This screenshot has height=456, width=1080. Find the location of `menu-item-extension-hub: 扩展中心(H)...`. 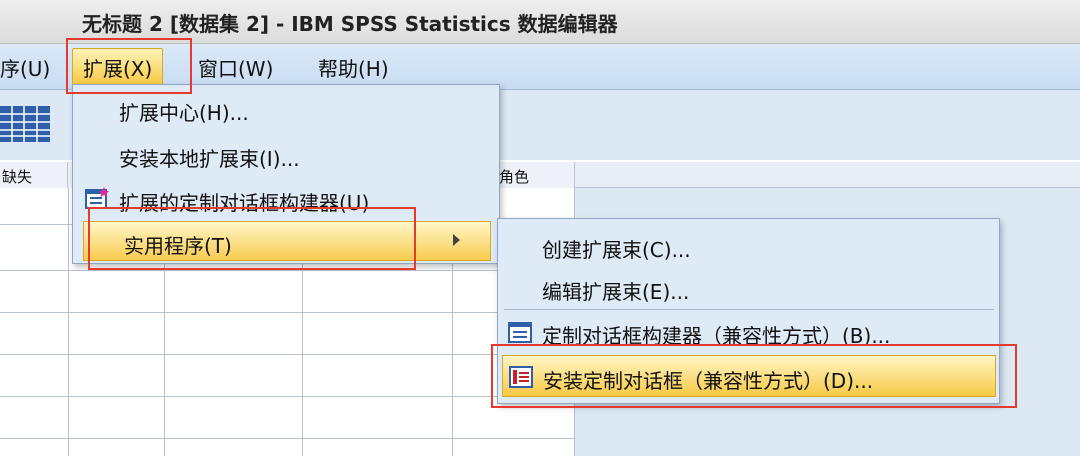

menu-item-extension-hub: 扩展中心(H)... is located at coordinates (286, 109).